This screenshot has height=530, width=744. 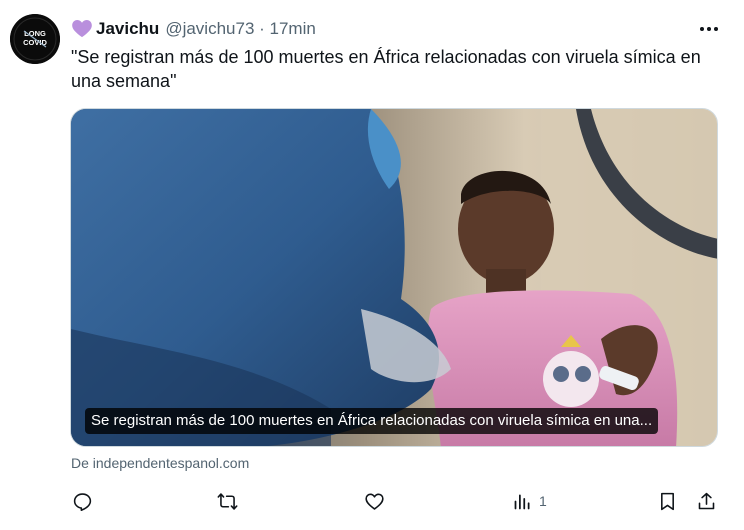 What do you see at coordinates (395, 501) in the screenshot?
I see `action-bar: 1` at bounding box center [395, 501].